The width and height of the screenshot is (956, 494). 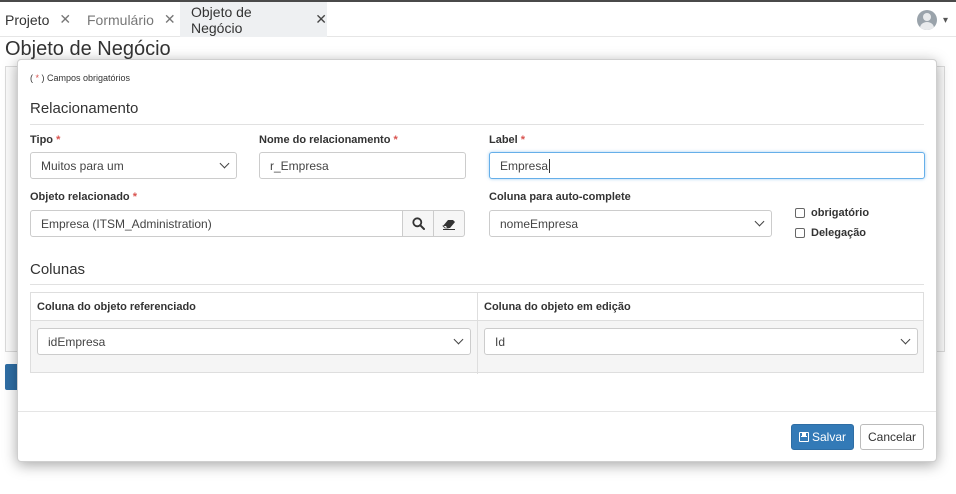 I want to click on coluna-auto-complete-label: Coluna para auto-complete, so click(x=560, y=197).